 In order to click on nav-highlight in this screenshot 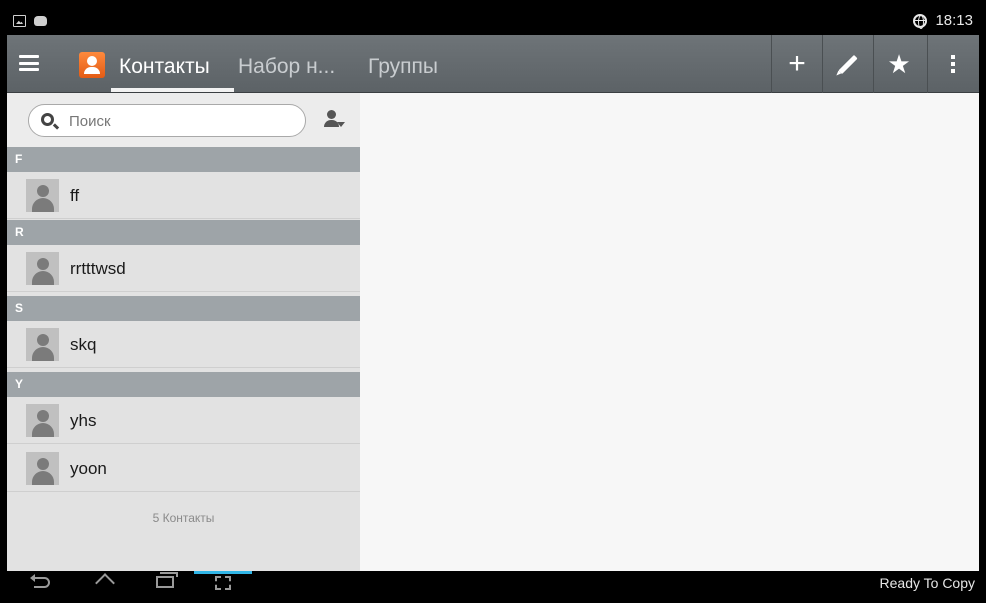, I will do `click(223, 572)`.